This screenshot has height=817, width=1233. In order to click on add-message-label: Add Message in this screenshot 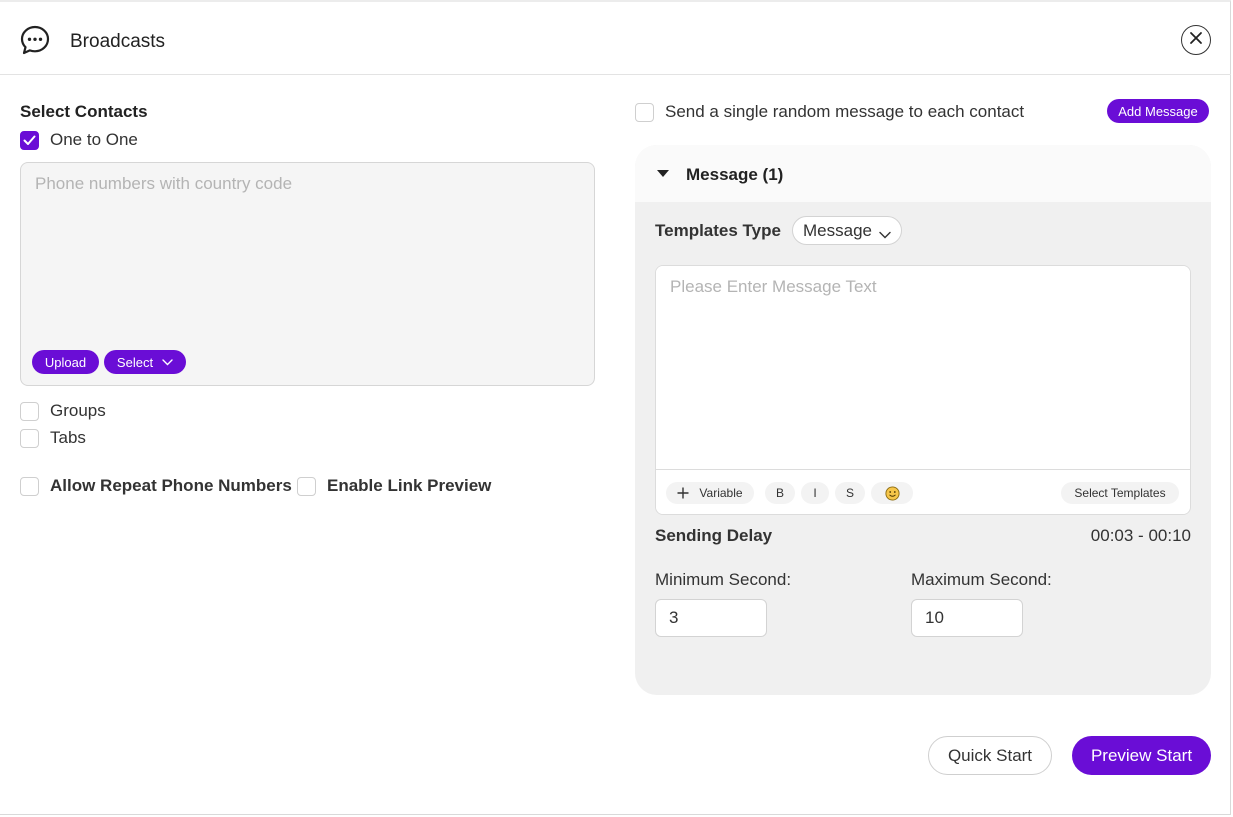, I will do `click(1158, 111)`.